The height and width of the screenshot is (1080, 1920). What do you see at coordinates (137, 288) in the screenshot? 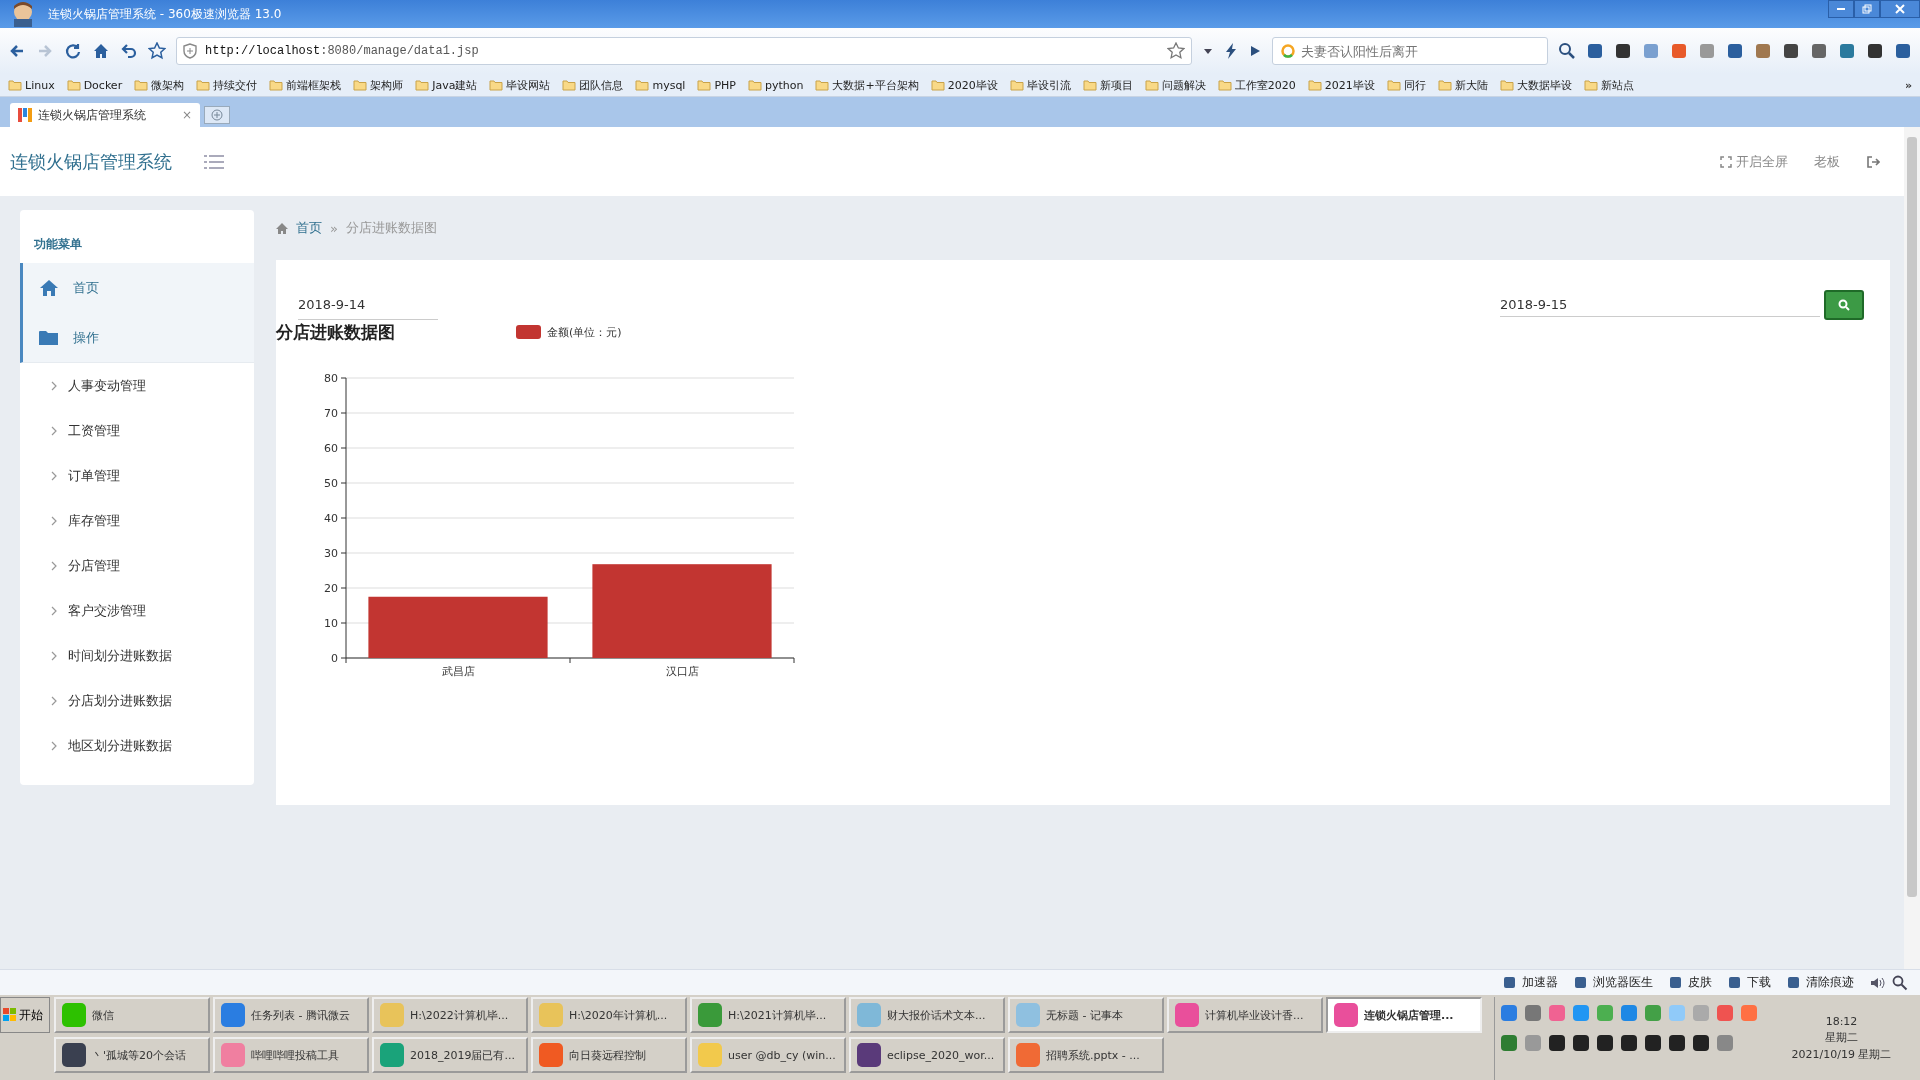
I see `sidebar-item: 首页` at bounding box center [137, 288].